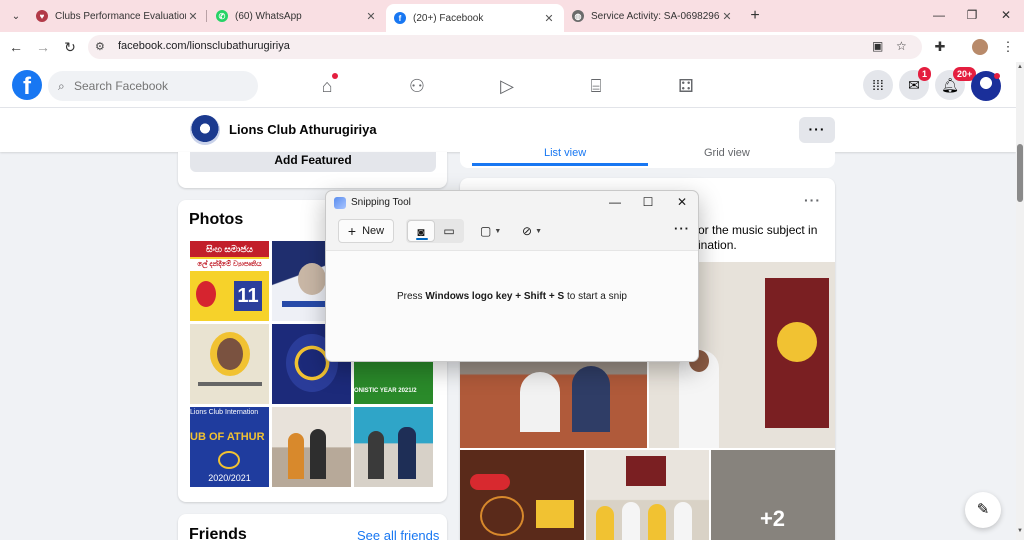 The width and height of the screenshot is (1024, 540). Describe the element at coordinates (335, 76) in the screenshot. I see `home-notification-dot` at that location.